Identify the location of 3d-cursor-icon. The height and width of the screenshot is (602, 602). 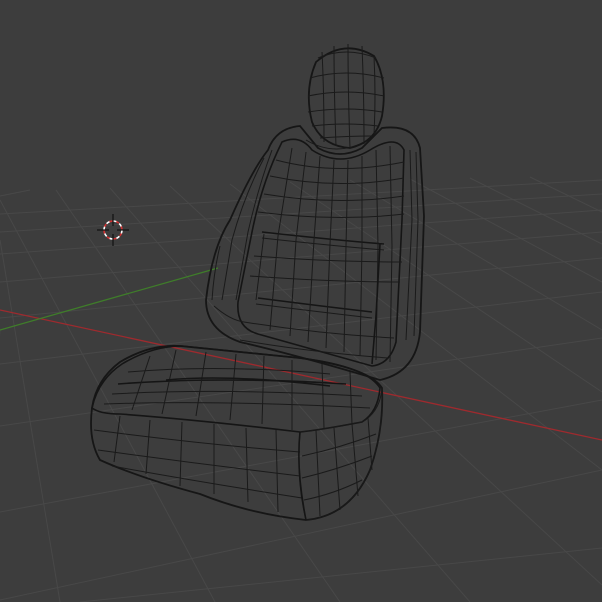
(113, 230).